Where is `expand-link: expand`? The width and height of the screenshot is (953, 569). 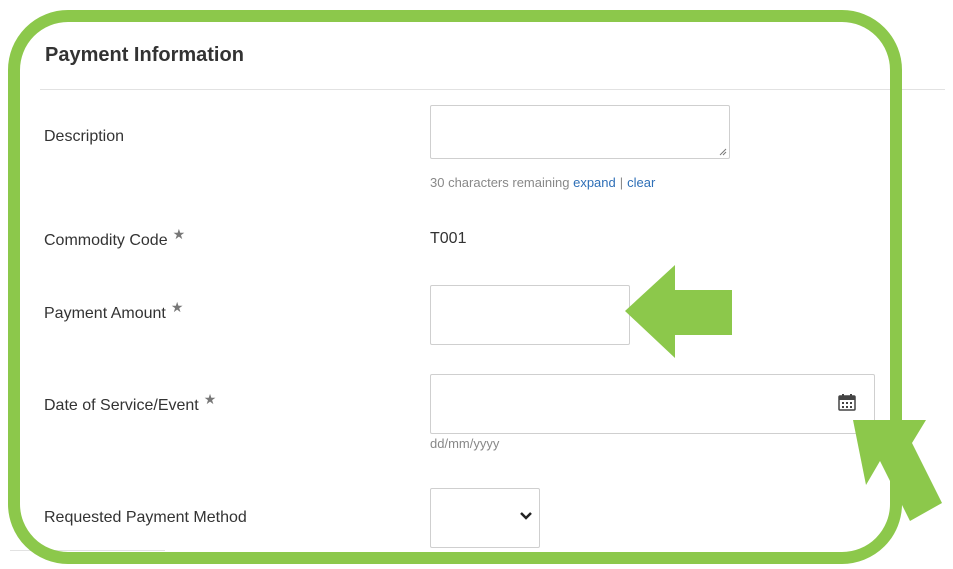 expand-link: expand is located at coordinates (594, 182).